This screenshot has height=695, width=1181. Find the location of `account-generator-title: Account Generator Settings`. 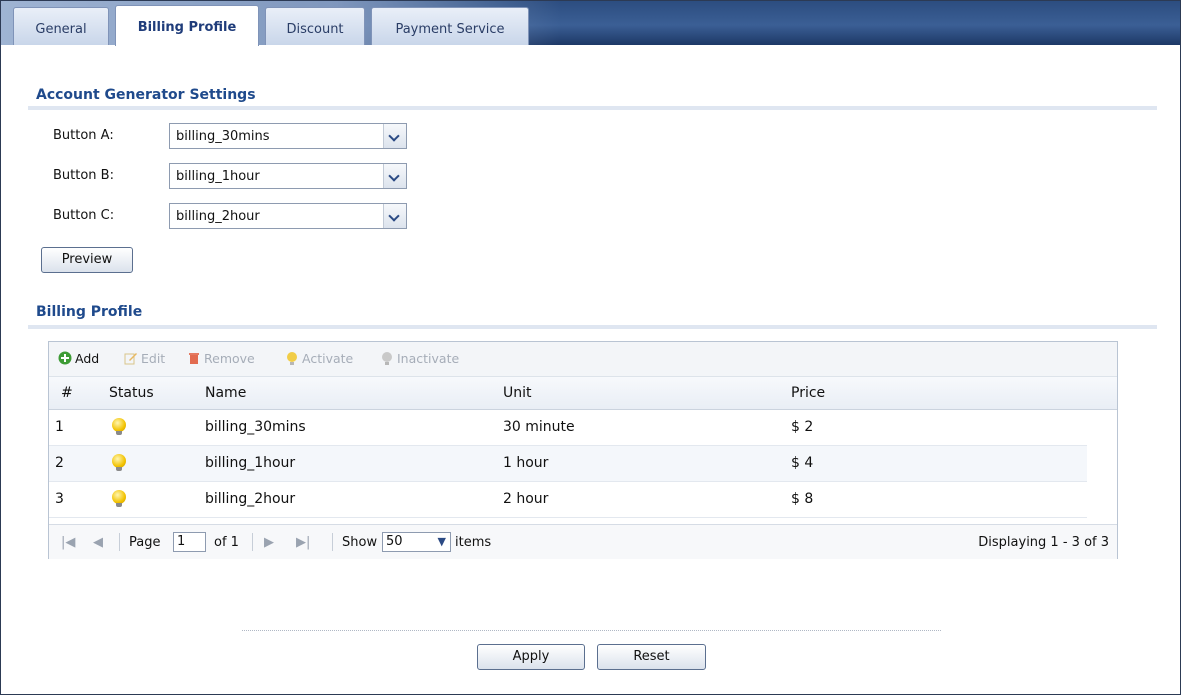

account-generator-title: Account Generator Settings is located at coordinates (146, 95).